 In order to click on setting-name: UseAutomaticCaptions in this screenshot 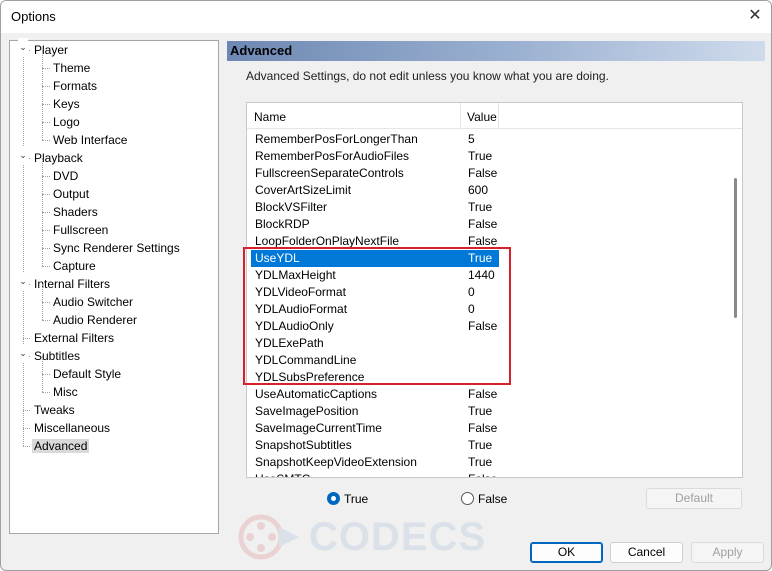, I will do `click(316, 394)`.